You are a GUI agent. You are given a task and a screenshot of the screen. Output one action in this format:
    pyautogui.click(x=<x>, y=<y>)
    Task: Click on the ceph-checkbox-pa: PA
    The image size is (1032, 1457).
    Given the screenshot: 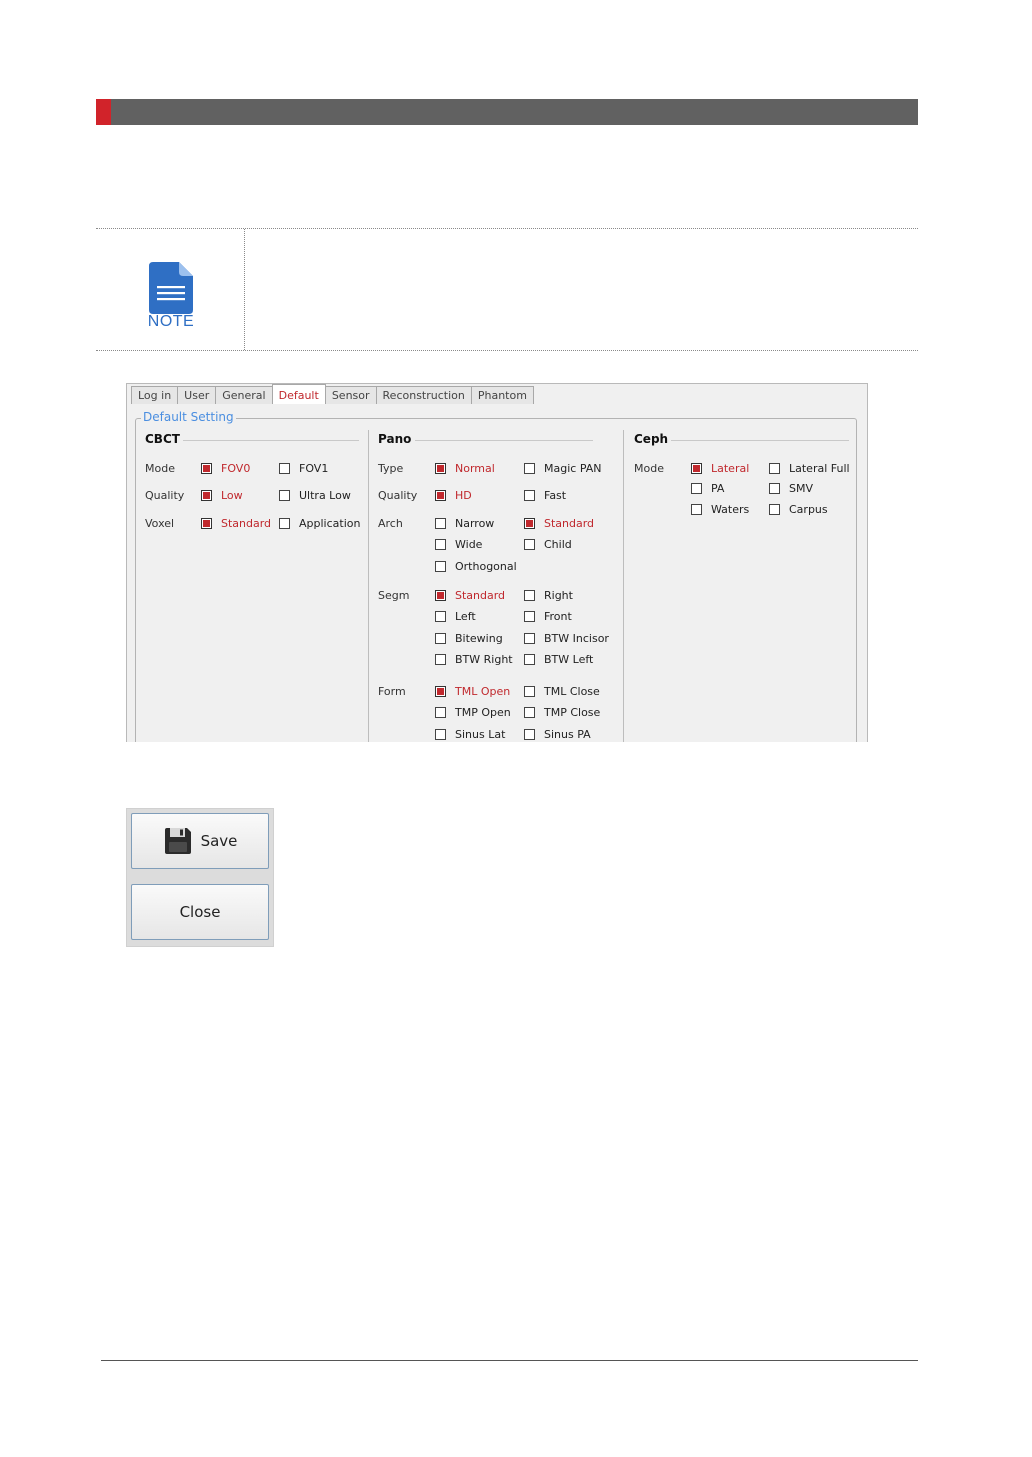 What is the action you would take?
    pyautogui.click(x=707, y=489)
    